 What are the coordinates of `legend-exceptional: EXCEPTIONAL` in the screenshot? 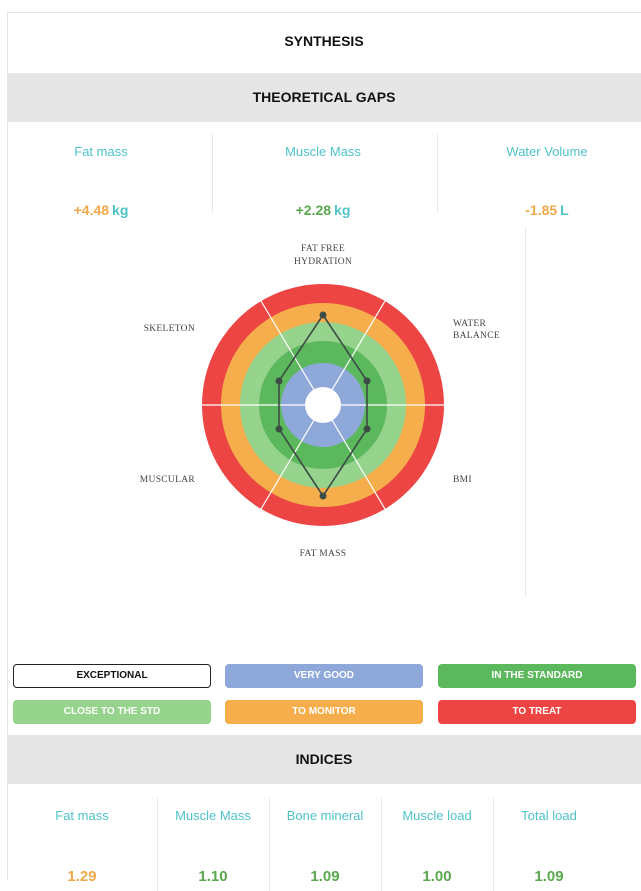 It's located at (112, 676).